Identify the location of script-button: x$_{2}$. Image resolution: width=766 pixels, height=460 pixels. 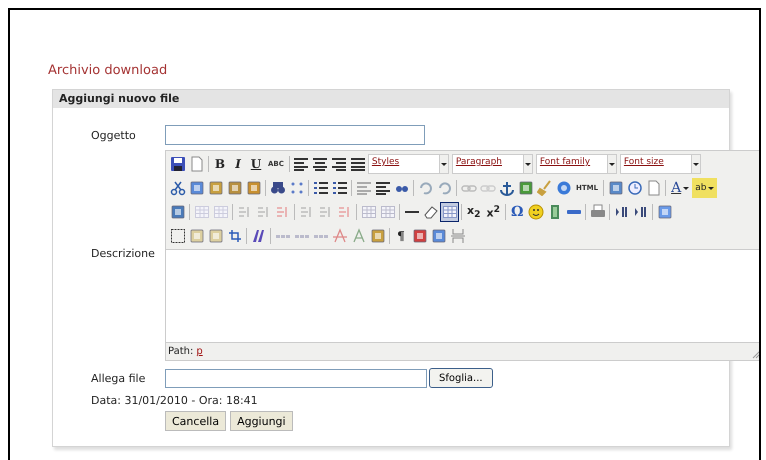
(474, 212).